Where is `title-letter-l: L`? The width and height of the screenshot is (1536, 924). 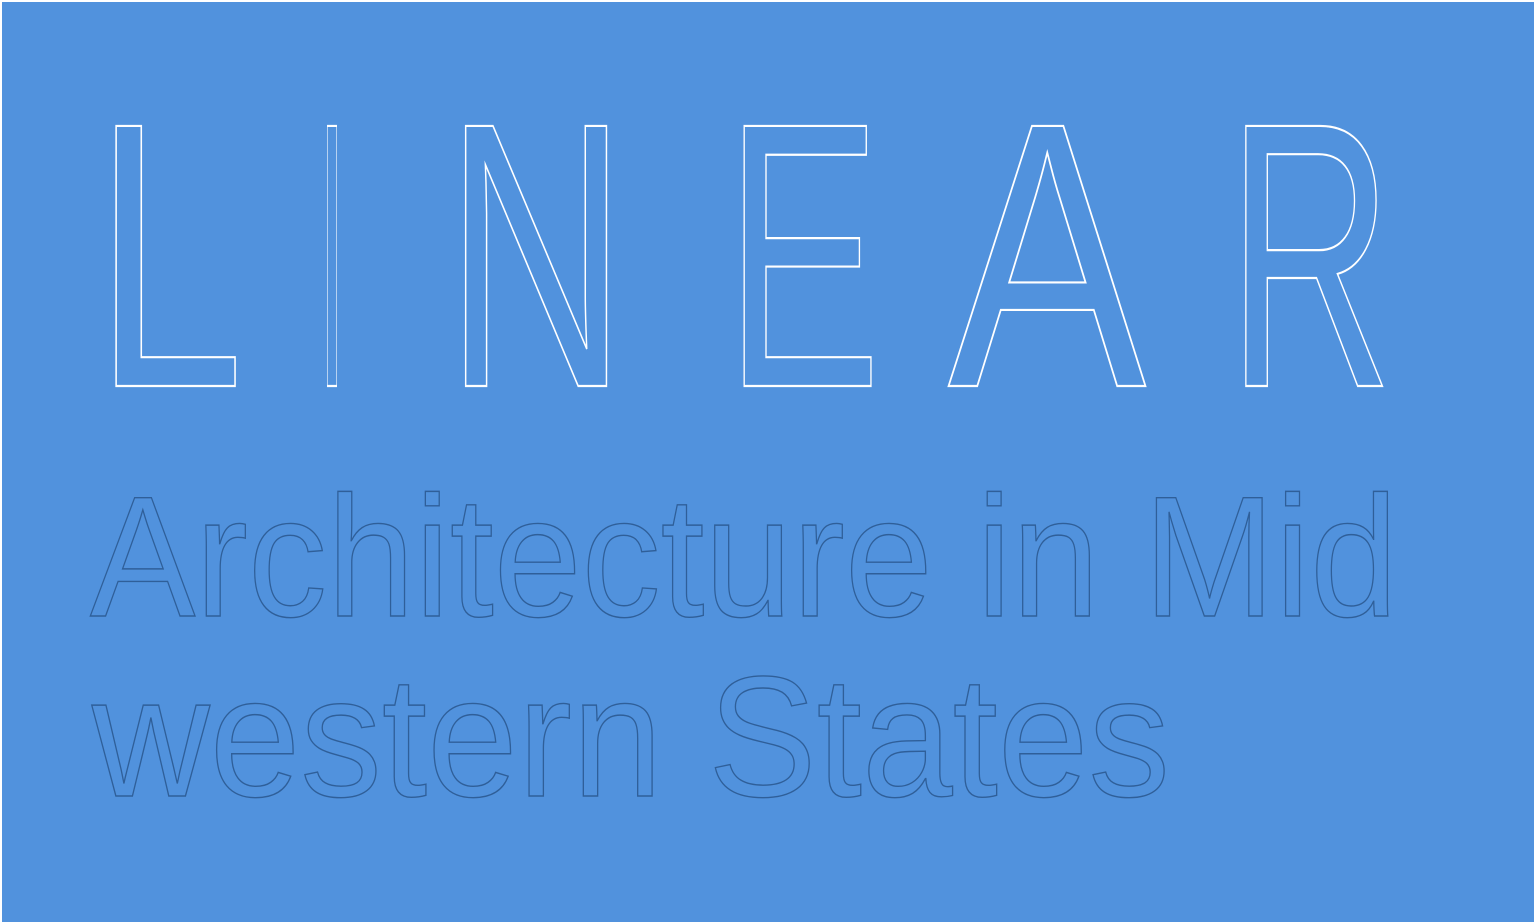 title-letter-l: L is located at coordinates (169, 233).